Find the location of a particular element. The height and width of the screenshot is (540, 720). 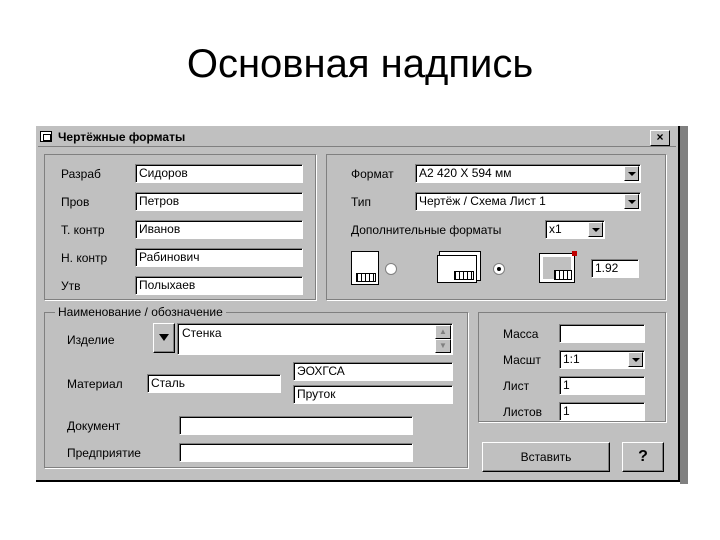

sheet-highlighted-icon is located at coordinates (558, 267).